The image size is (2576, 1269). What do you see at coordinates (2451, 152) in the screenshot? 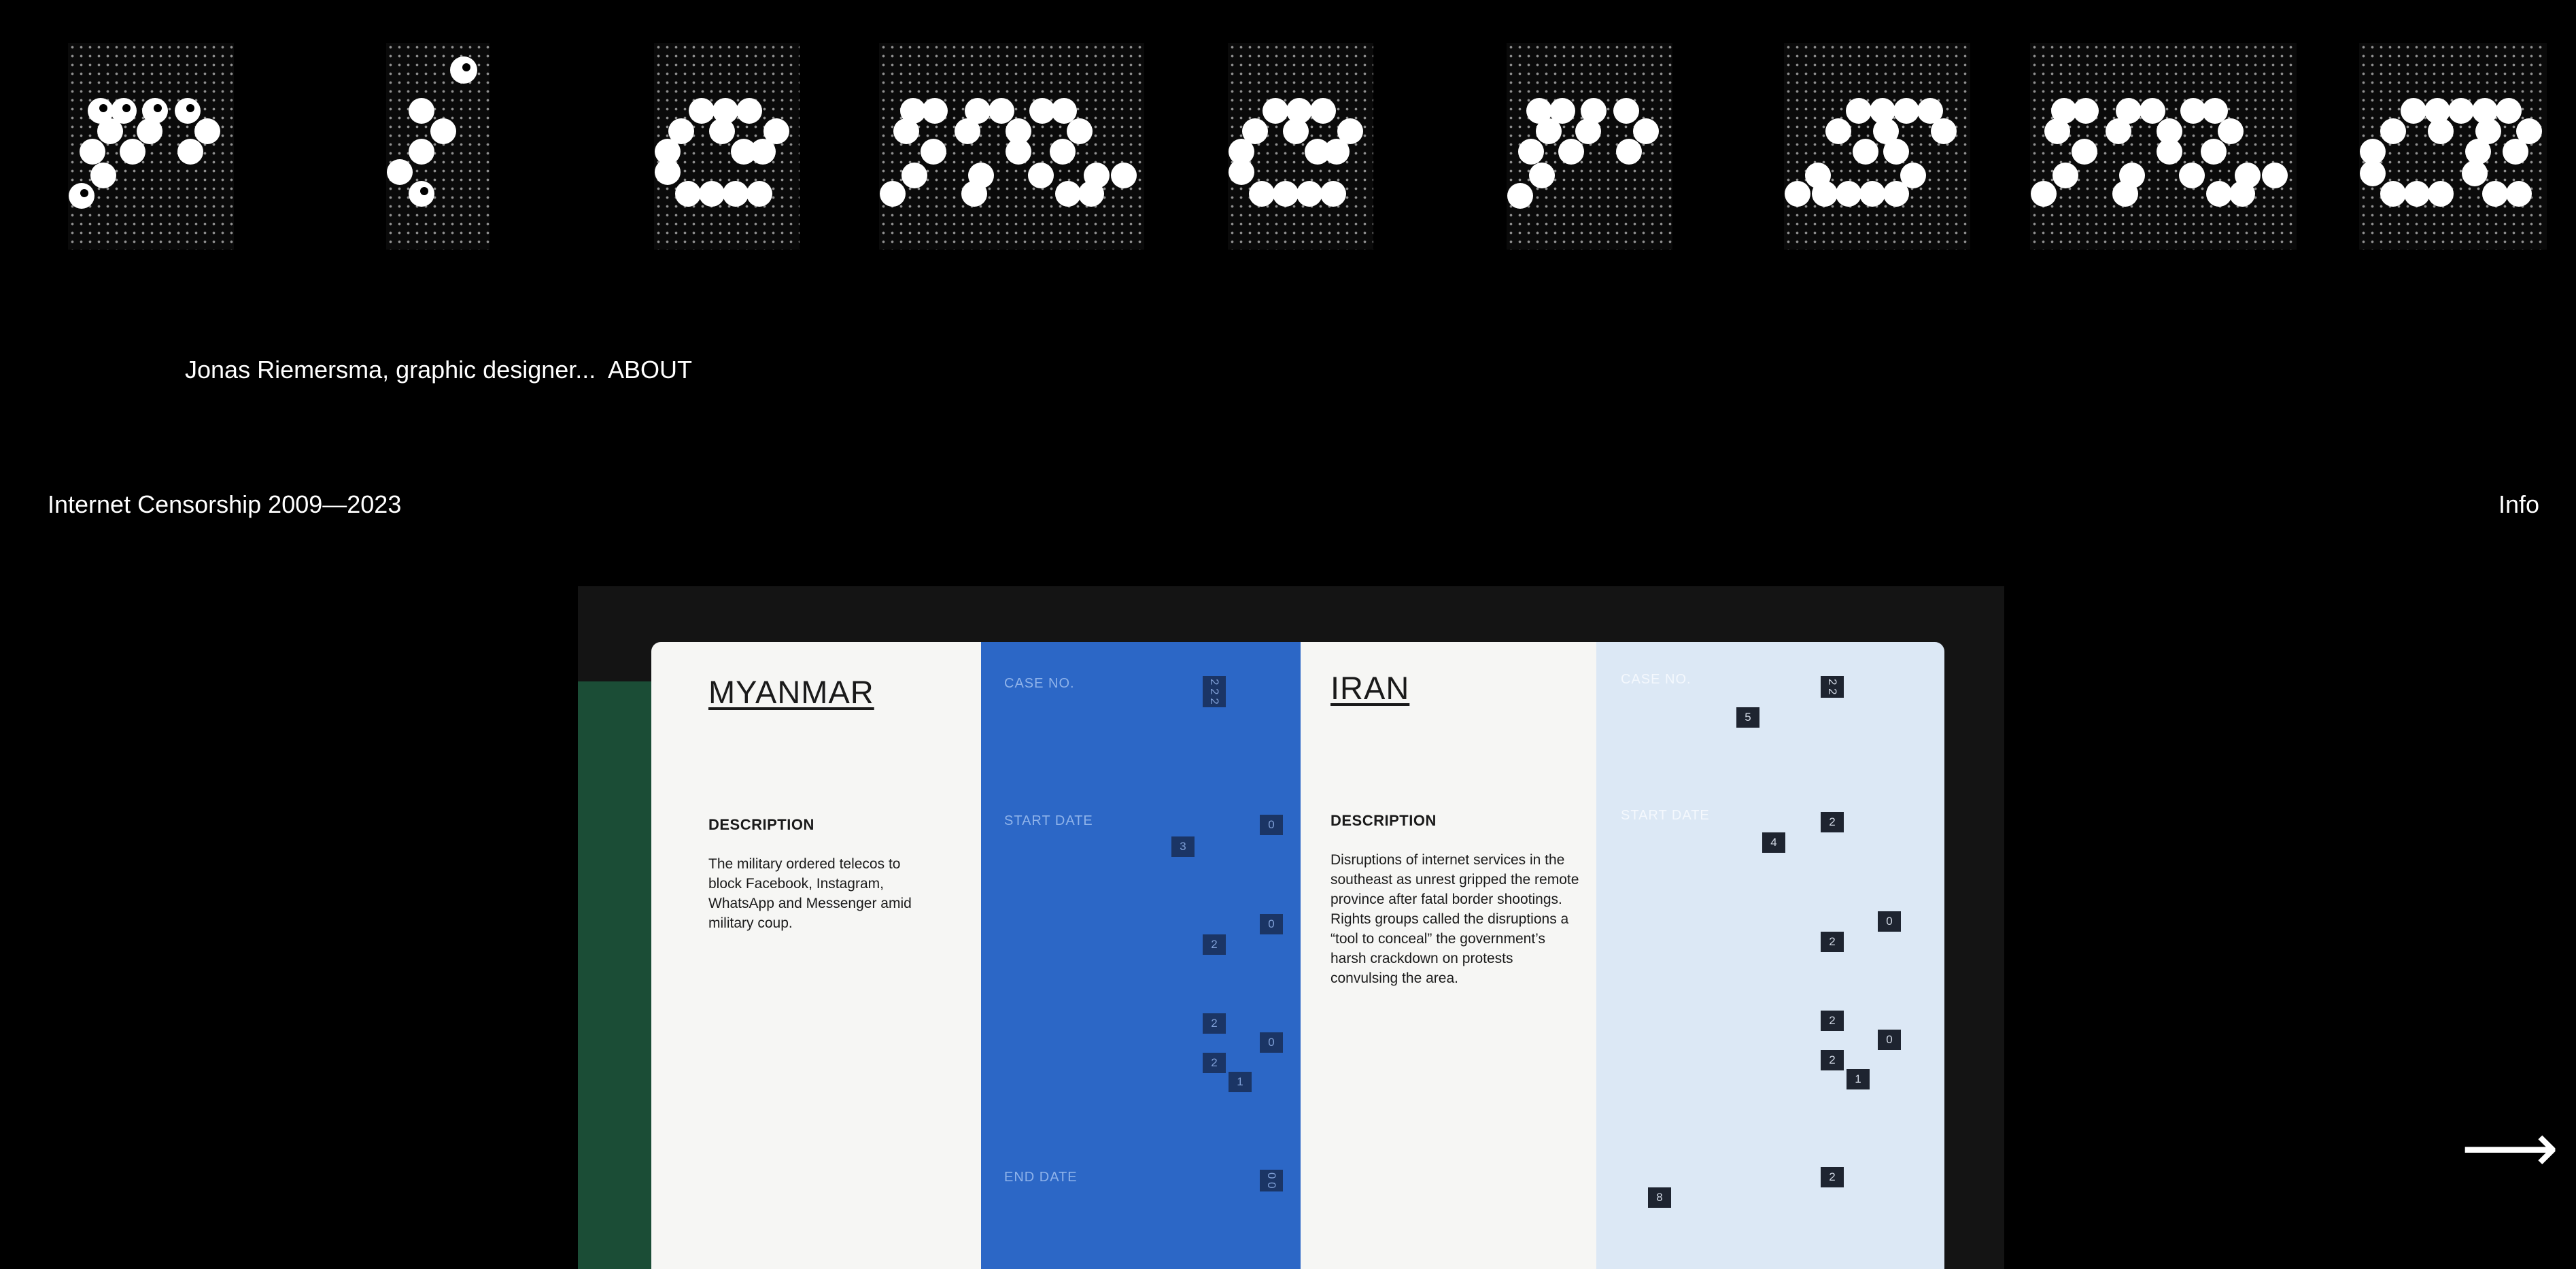
I see `a-glyph-icon` at bounding box center [2451, 152].